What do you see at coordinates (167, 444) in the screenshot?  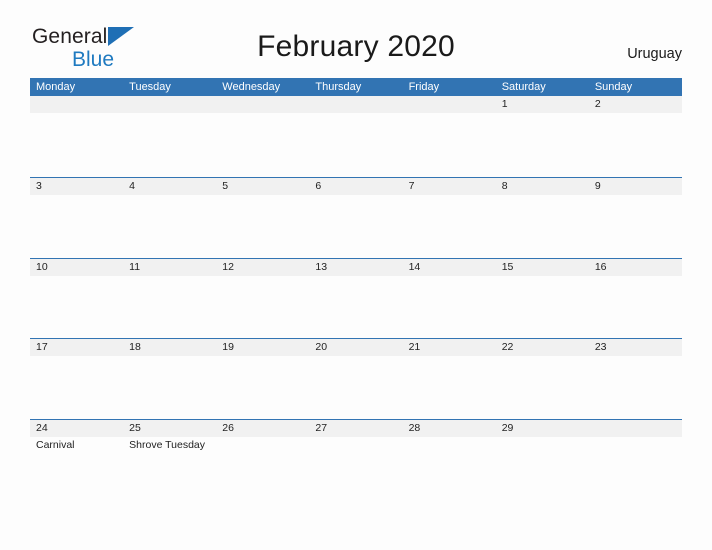 I see `holiday-label: Shrove Tuesday` at bounding box center [167, 444].